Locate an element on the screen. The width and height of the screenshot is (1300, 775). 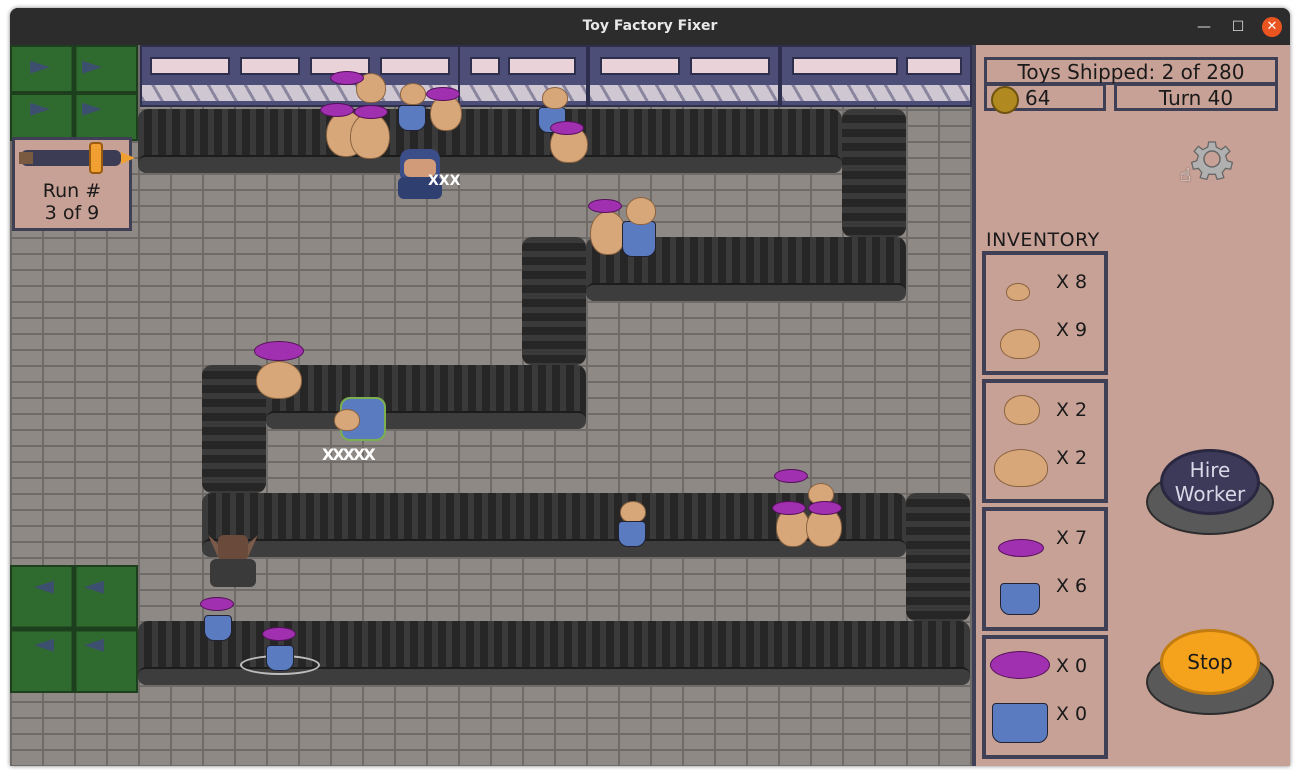
hire-worker-label-line2: Worker is located at coordinates (1210, 494).